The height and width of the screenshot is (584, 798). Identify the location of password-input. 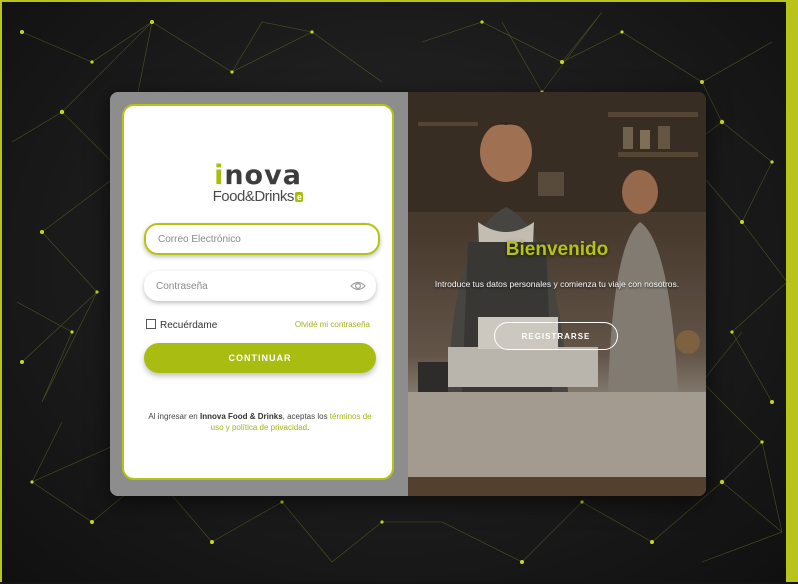
(251, 286).